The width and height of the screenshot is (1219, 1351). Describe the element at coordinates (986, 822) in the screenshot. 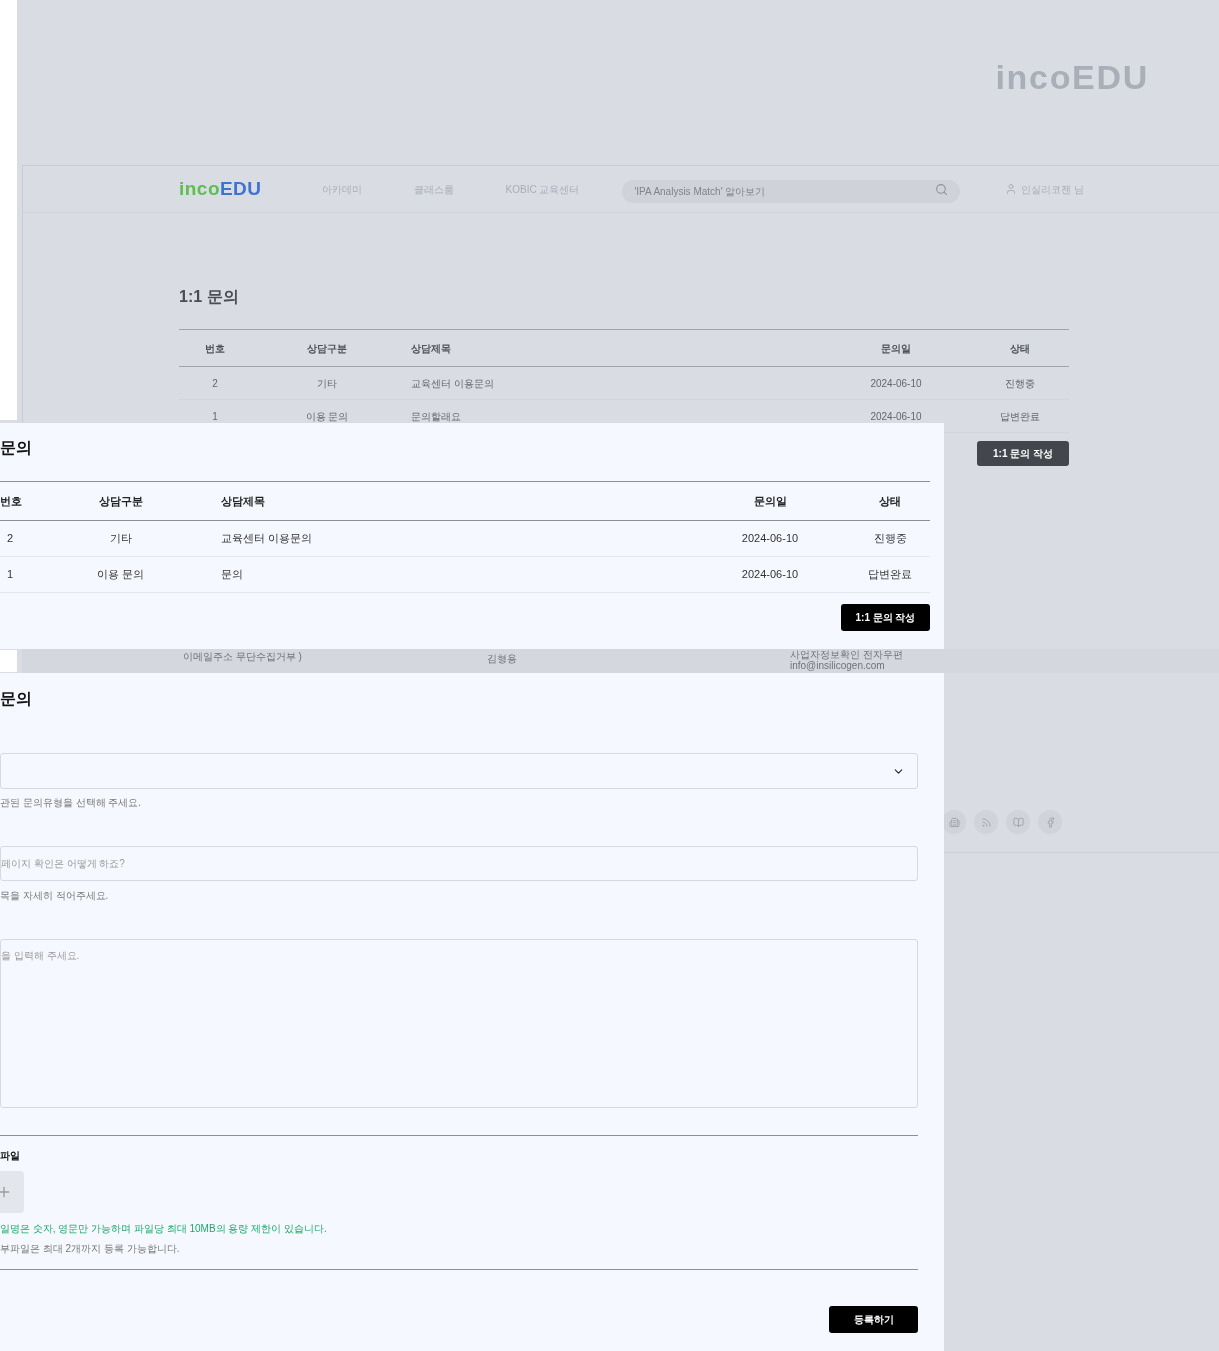

I see `rss-icon` at that location.